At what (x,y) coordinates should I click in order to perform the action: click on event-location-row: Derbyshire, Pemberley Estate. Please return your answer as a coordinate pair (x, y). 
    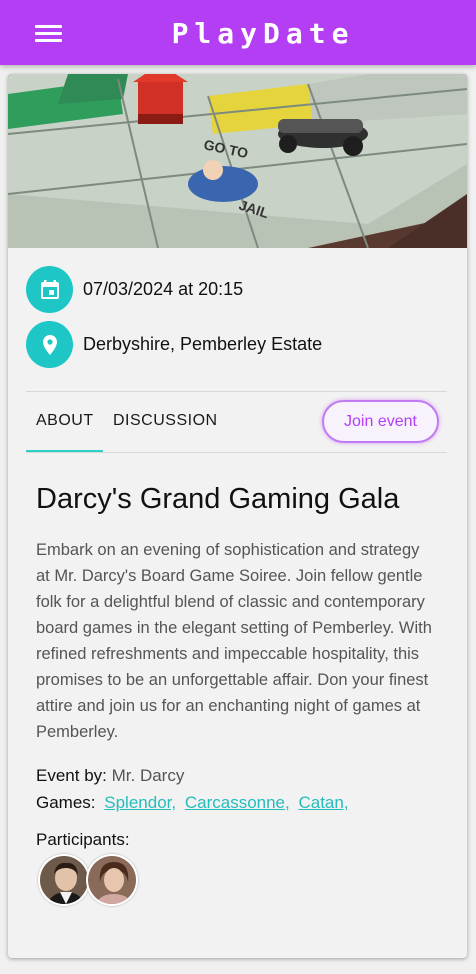
    Looking at the image, I should click on (174, 344).